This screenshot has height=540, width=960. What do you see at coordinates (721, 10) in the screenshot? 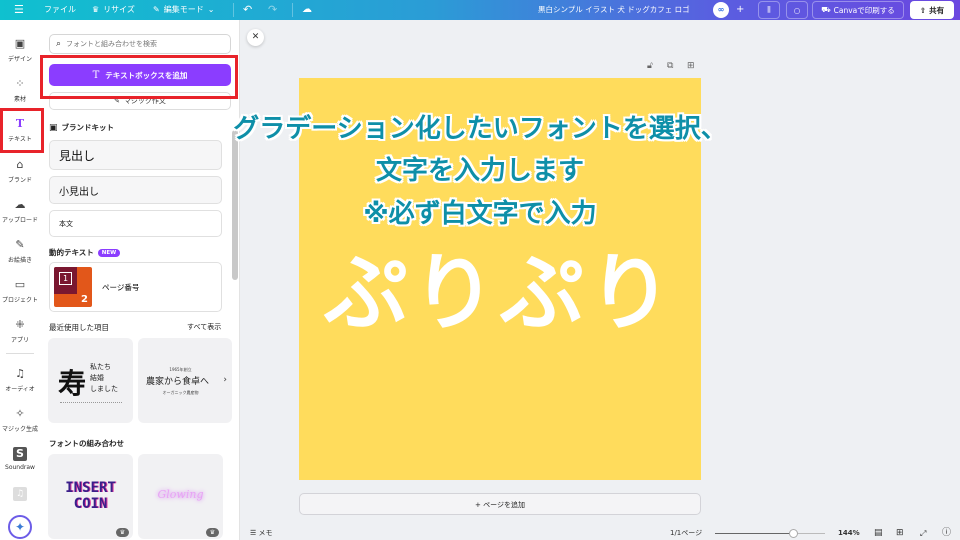
I see `avatar: ∞` at bounding box center [721, 10].